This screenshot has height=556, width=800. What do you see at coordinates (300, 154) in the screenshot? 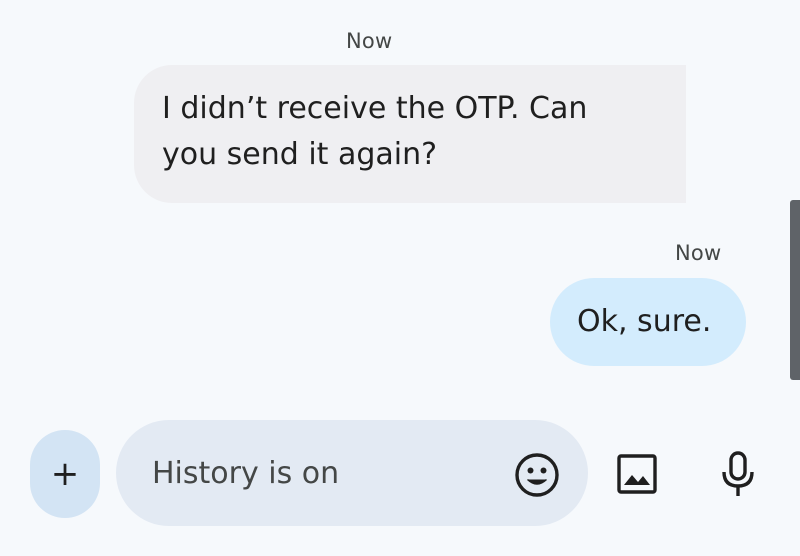
I see `message-text-line: you send it again?` at bounding box center [300, 154].